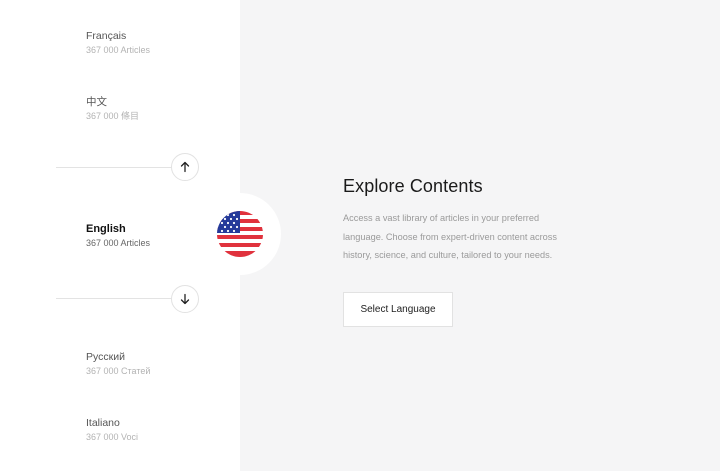  I want to click on scroll-down-button, so click(185, 299).